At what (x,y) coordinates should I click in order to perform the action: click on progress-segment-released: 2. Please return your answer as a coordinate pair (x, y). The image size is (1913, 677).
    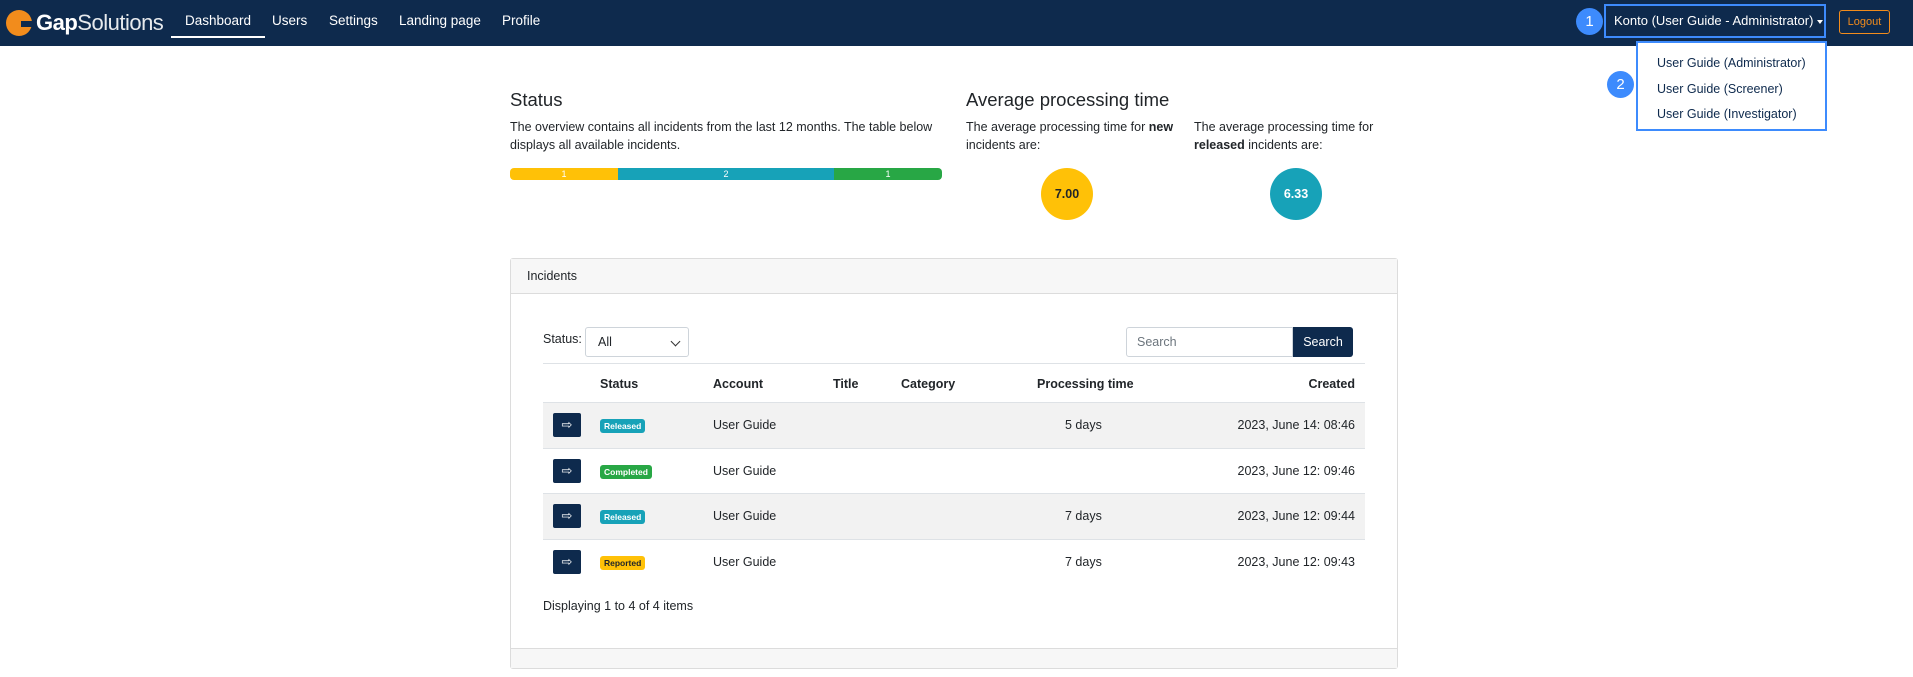
    Looking at the image, I should click on (726, 174).